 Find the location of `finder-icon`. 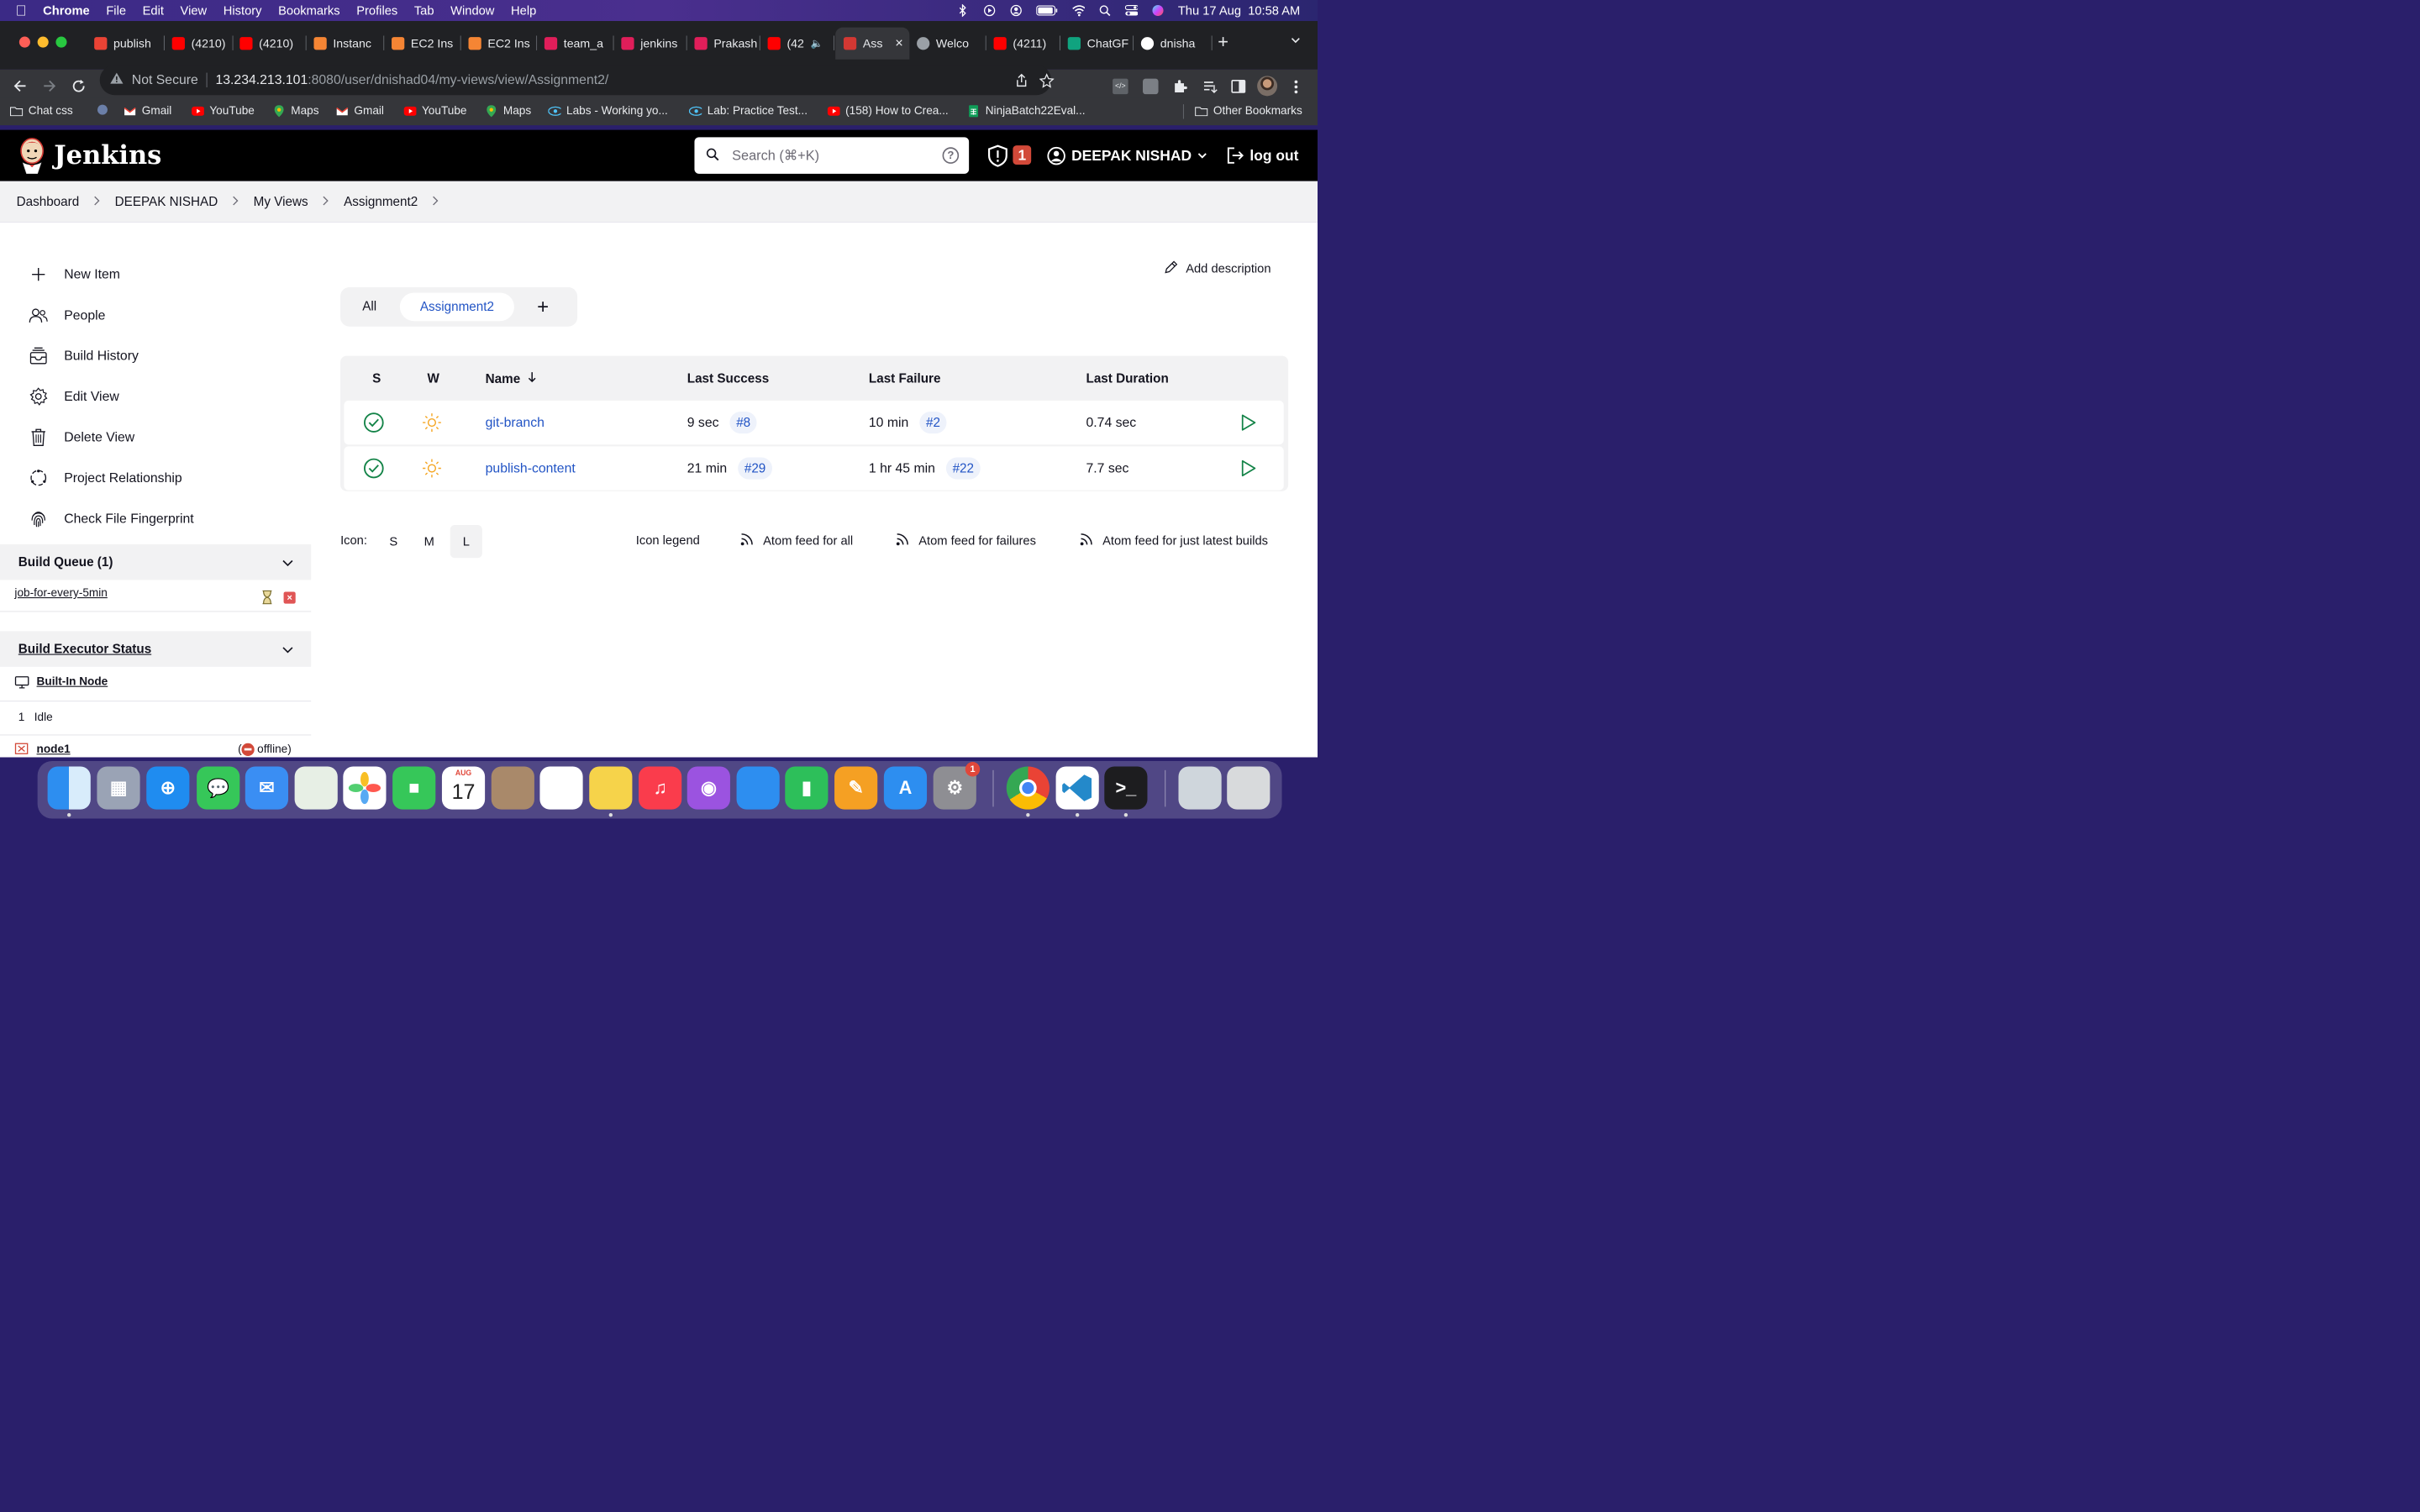

finder-icon is located at coordinates (69, 788).